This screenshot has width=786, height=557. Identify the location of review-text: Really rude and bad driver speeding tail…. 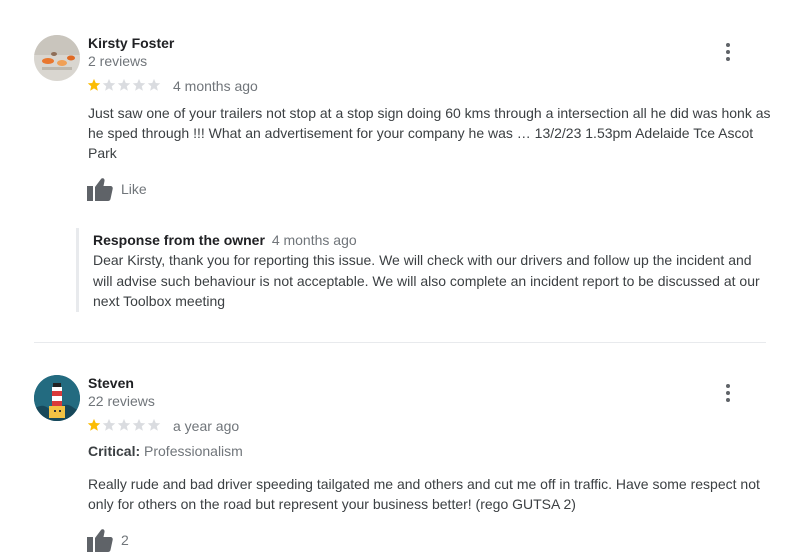
(424, 494).